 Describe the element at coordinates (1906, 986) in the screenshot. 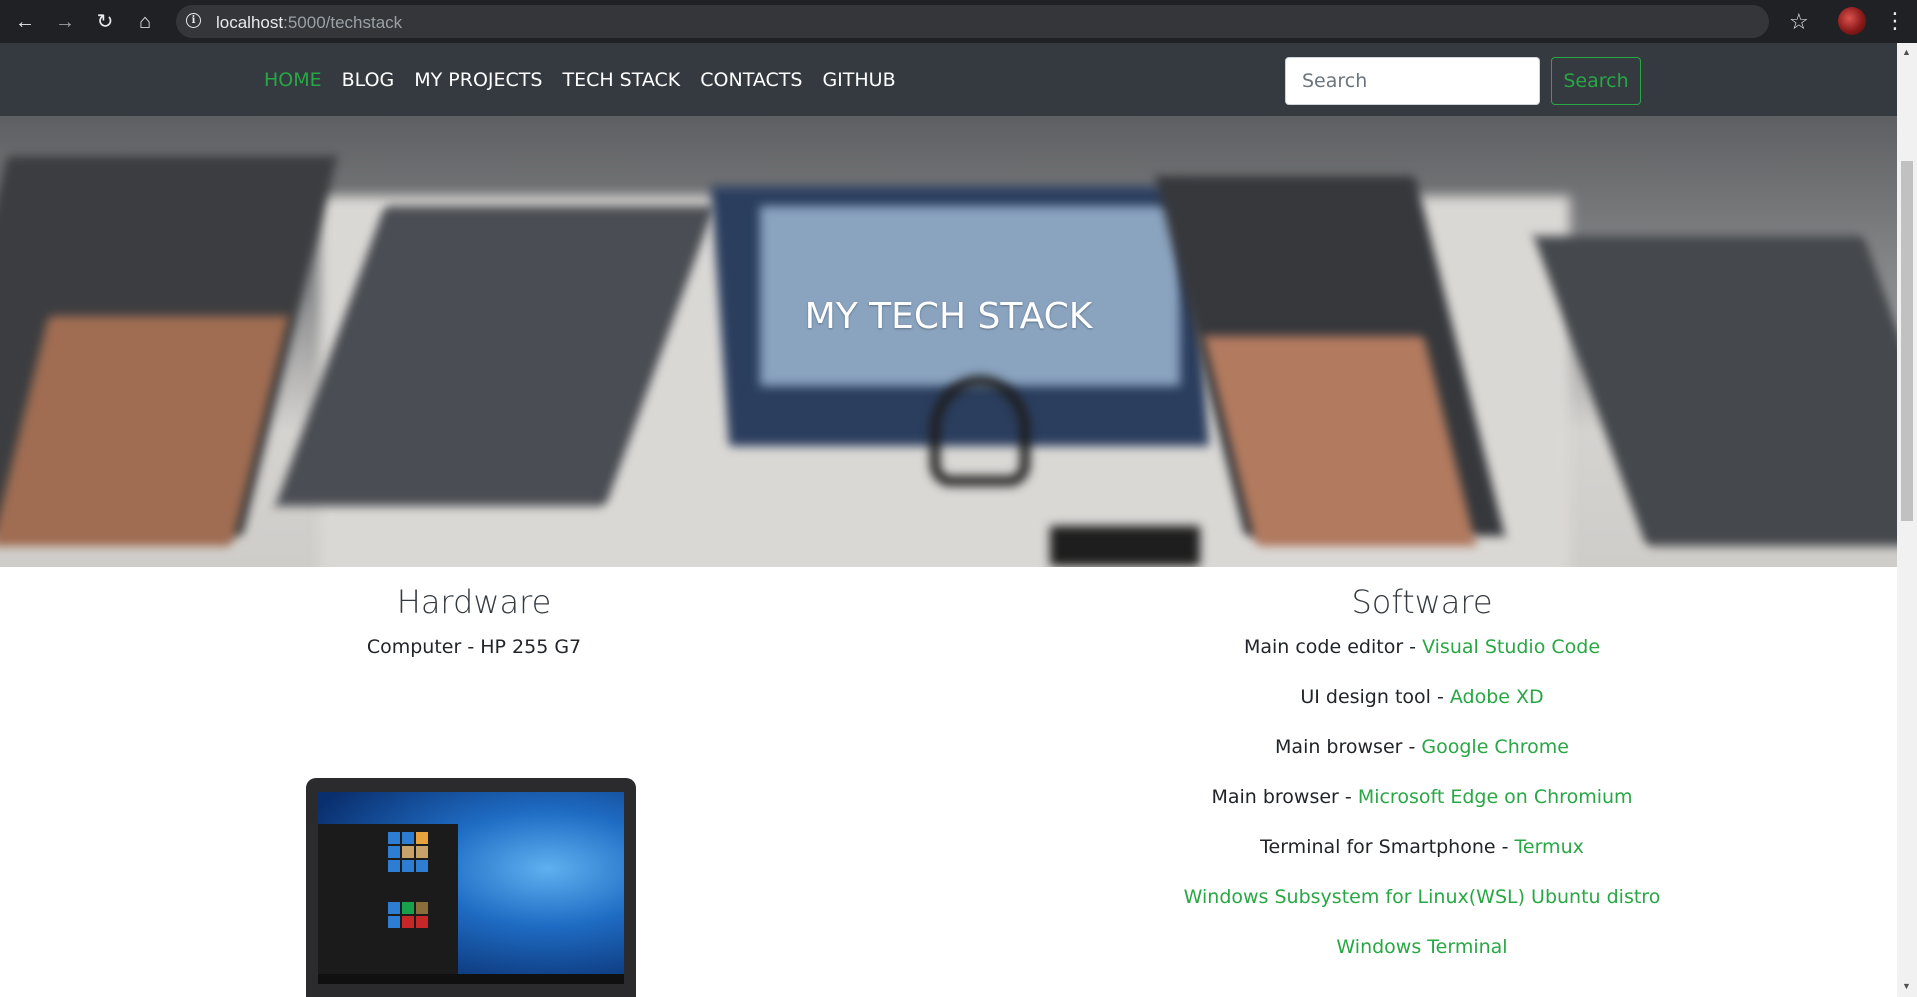

I see `scroll-down-icon: ▼` at that location.